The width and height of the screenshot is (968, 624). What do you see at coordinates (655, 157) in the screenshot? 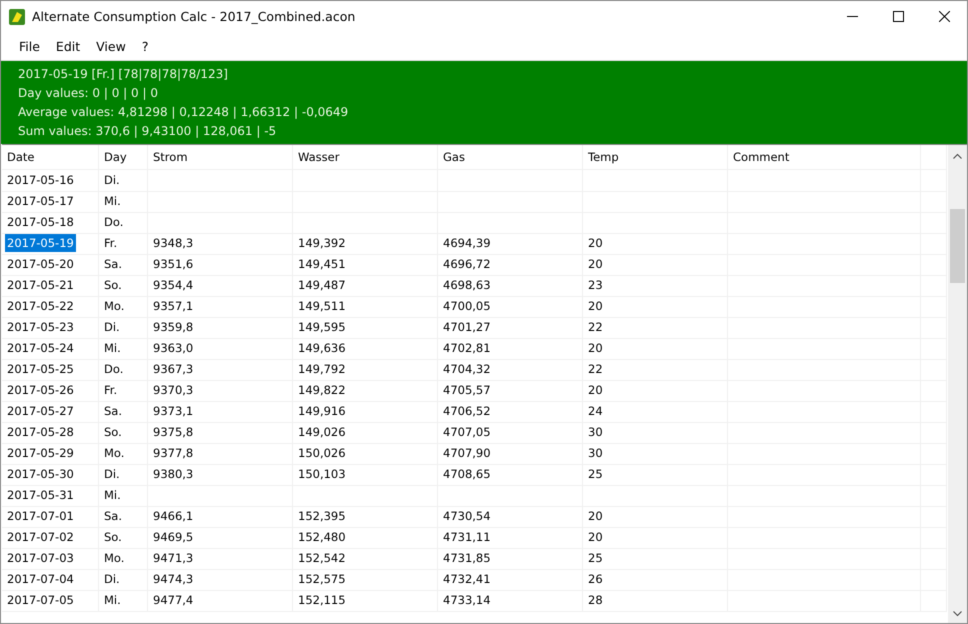
I see `column-header: Temp` at bounding box center [655, 157].